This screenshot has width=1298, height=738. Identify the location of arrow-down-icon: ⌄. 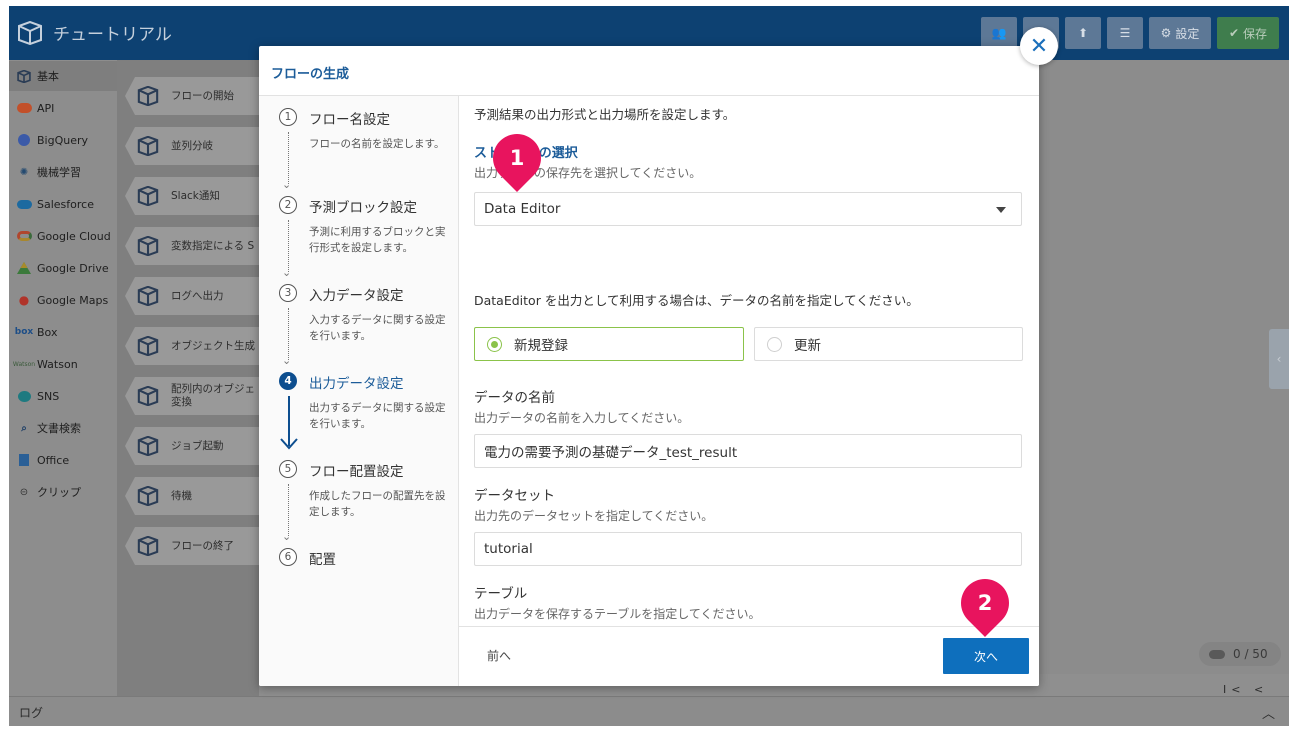
(287, 536).